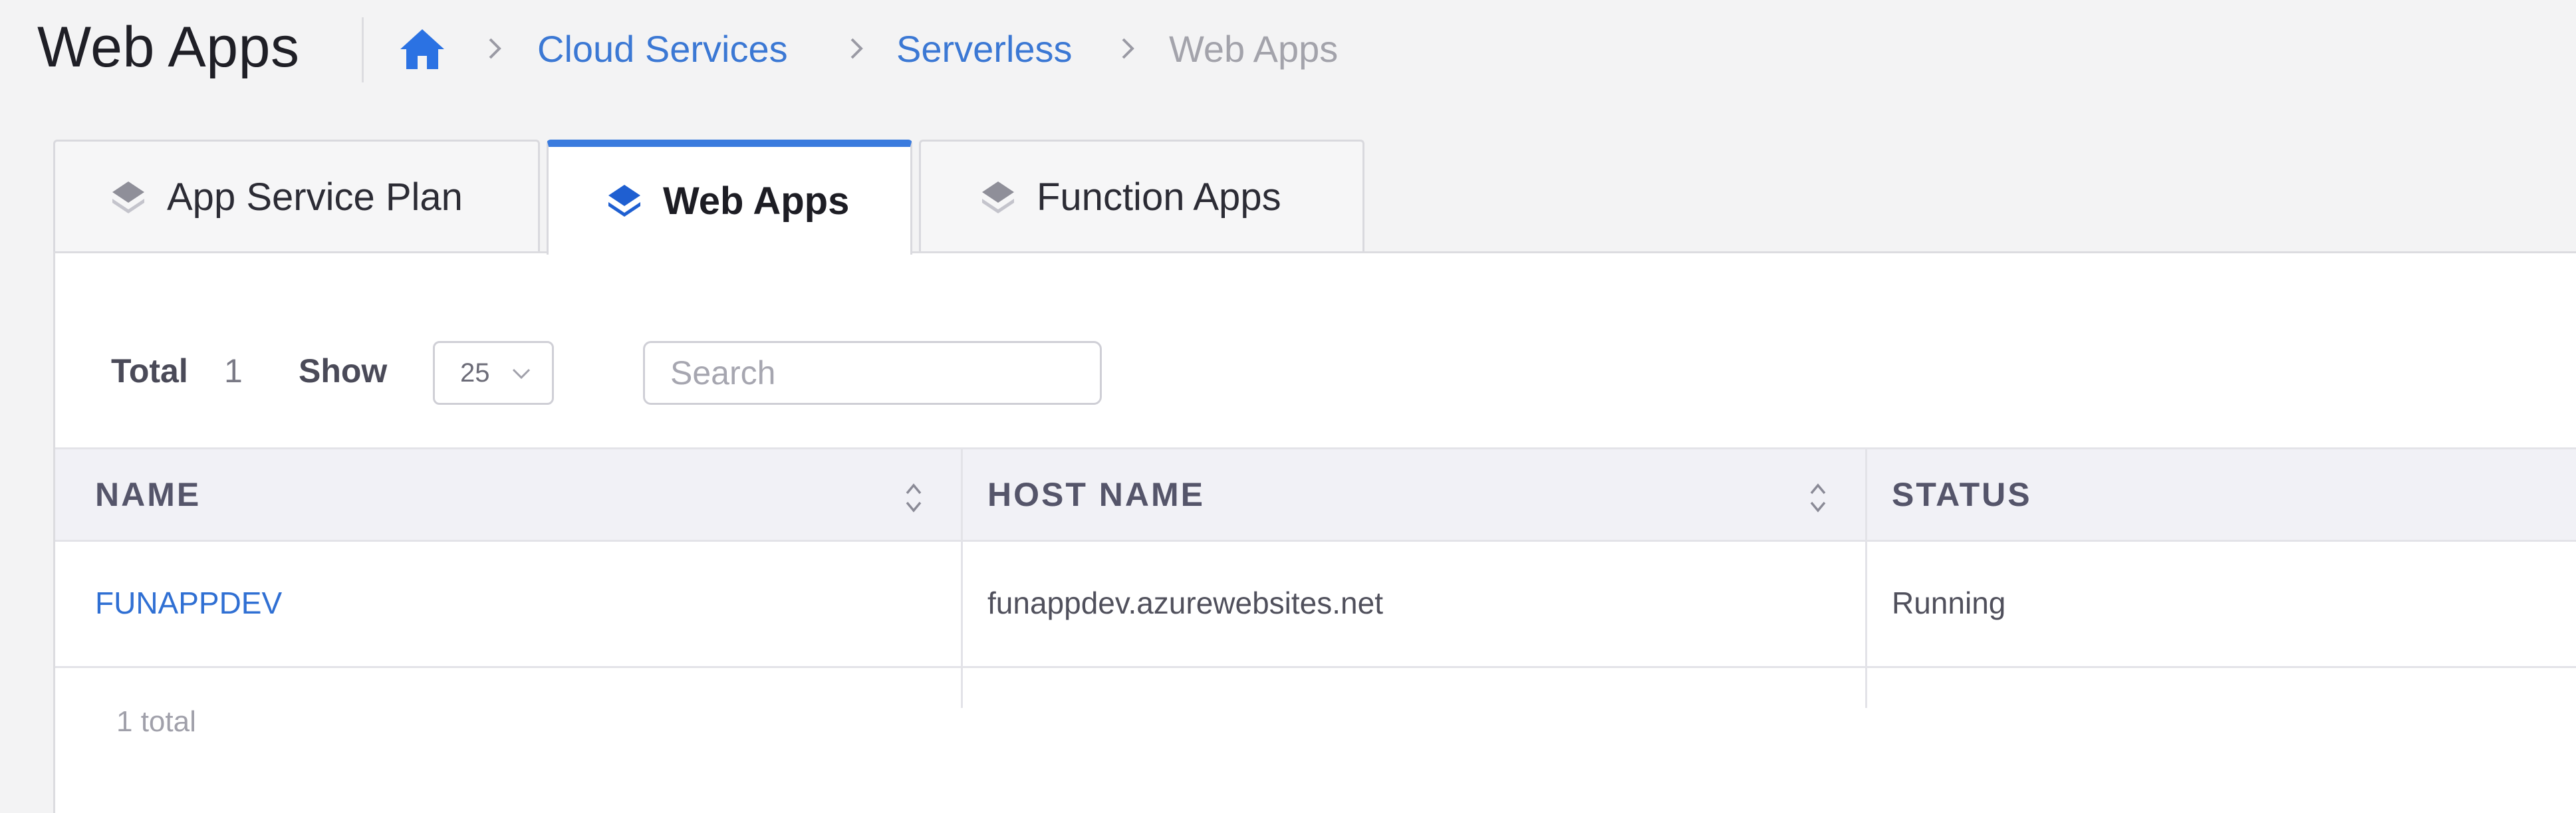 The image size is (2576, 813). I want to click on column-header-host-name: HOST NAME, so click(1096, 495).